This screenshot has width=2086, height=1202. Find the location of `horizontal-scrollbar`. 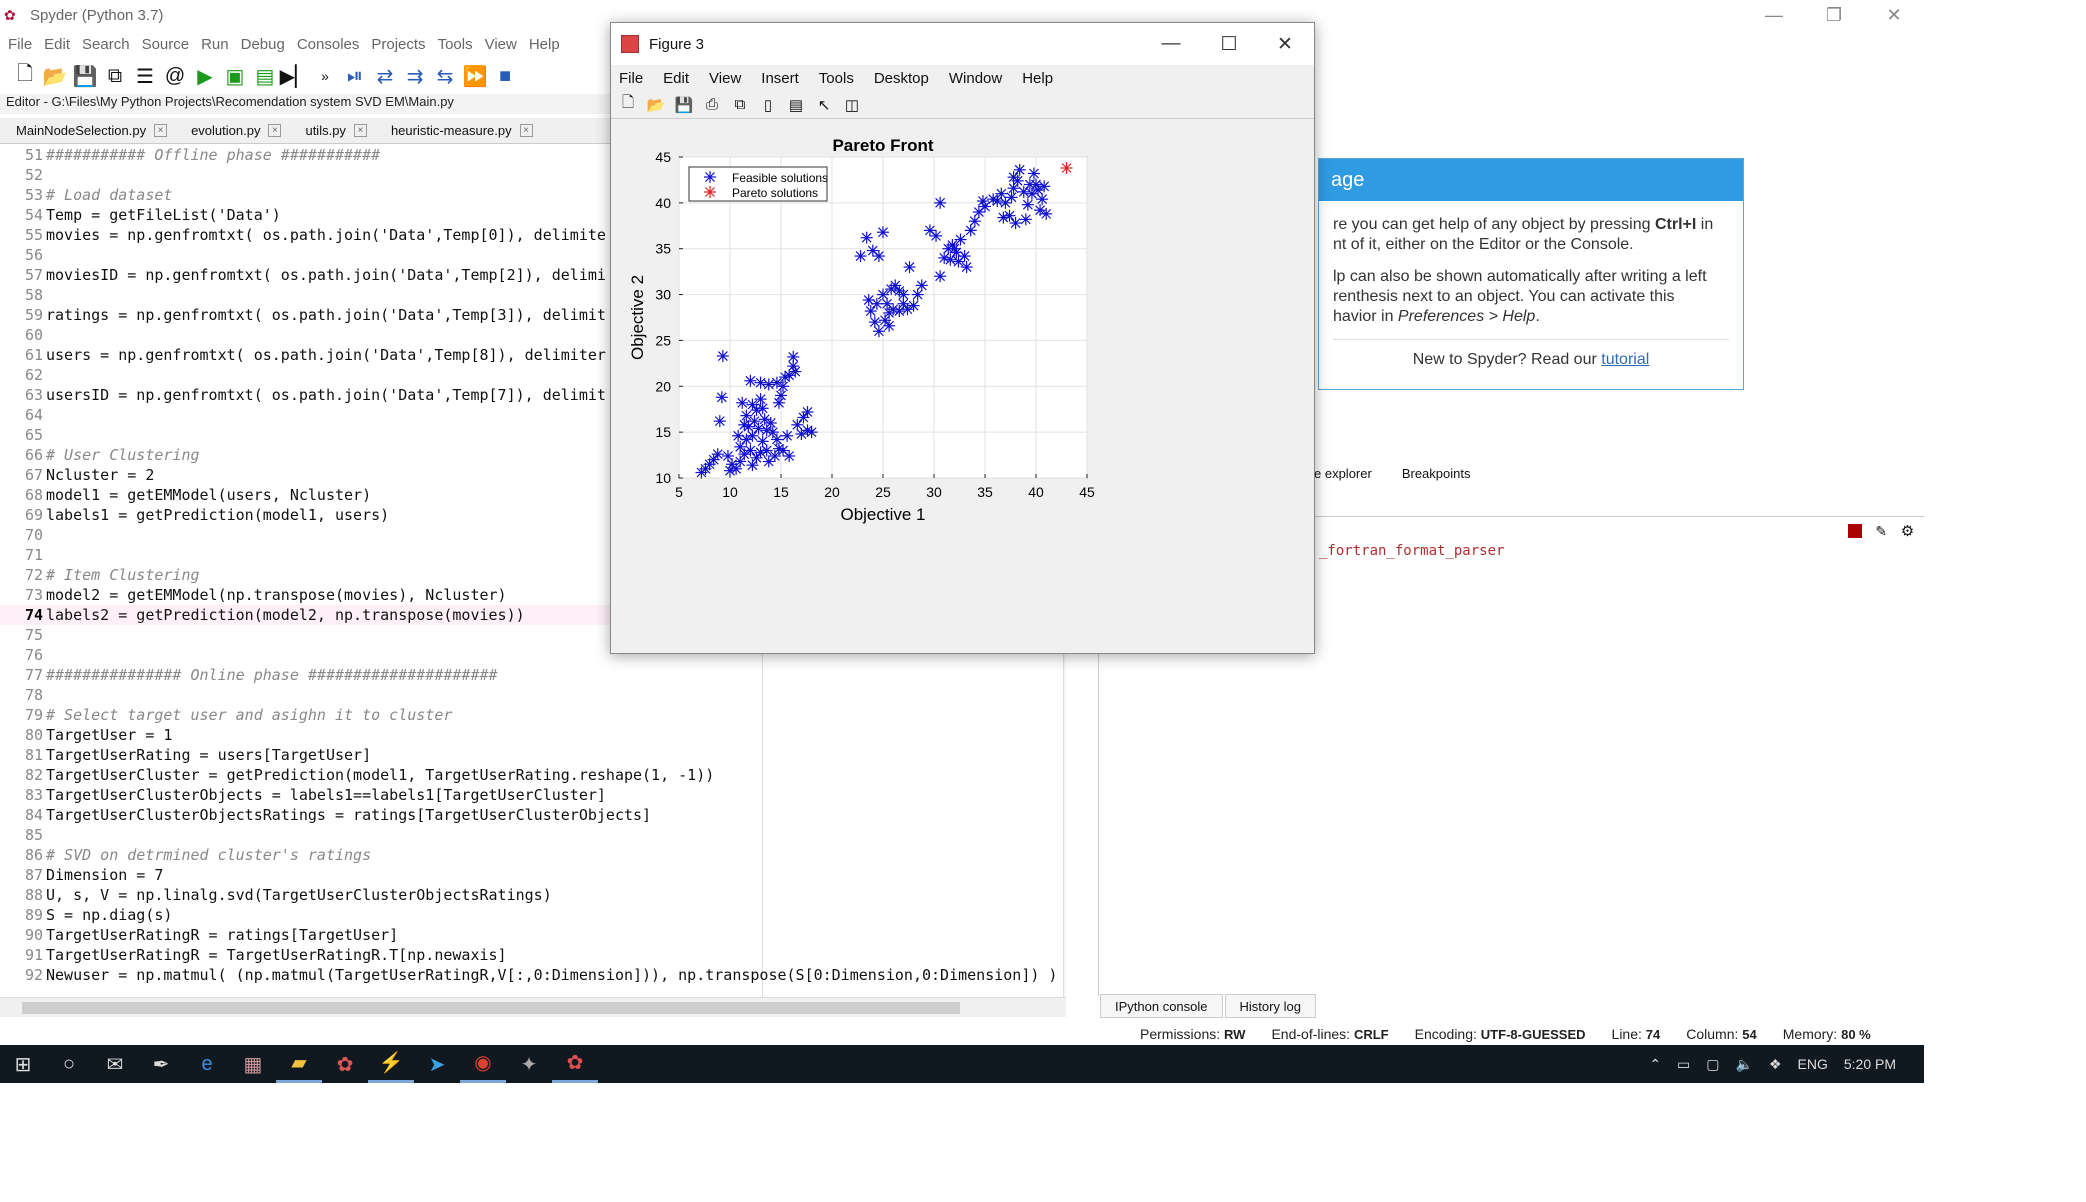

horizontal-scrollbar is located at coordinates (533, 1007).